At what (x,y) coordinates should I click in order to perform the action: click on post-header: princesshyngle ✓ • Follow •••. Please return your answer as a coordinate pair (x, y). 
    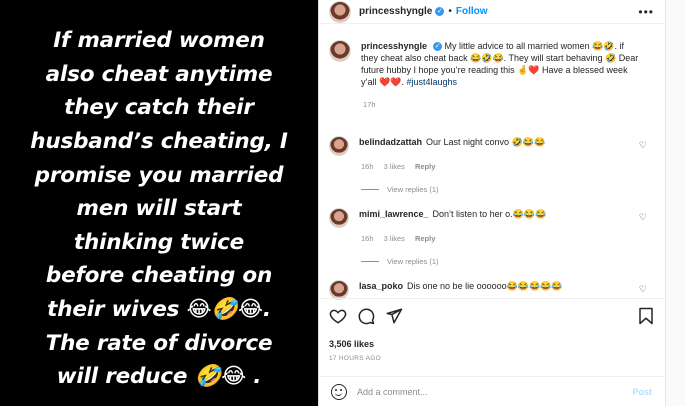
    Looking at the image, I should click on (492, 12).